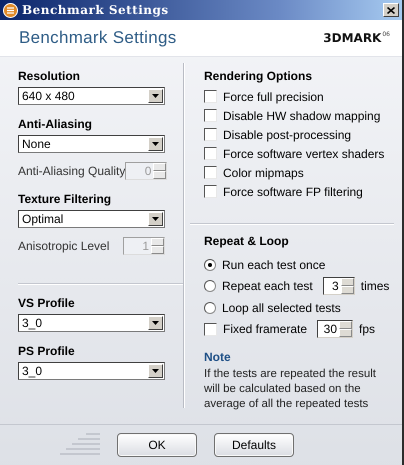 The image size is (404, 465). What do you see at coordinates (65, 199) in the screenshot?
I see `field-label: Texture Filtering` at bounding box center [65, 199].